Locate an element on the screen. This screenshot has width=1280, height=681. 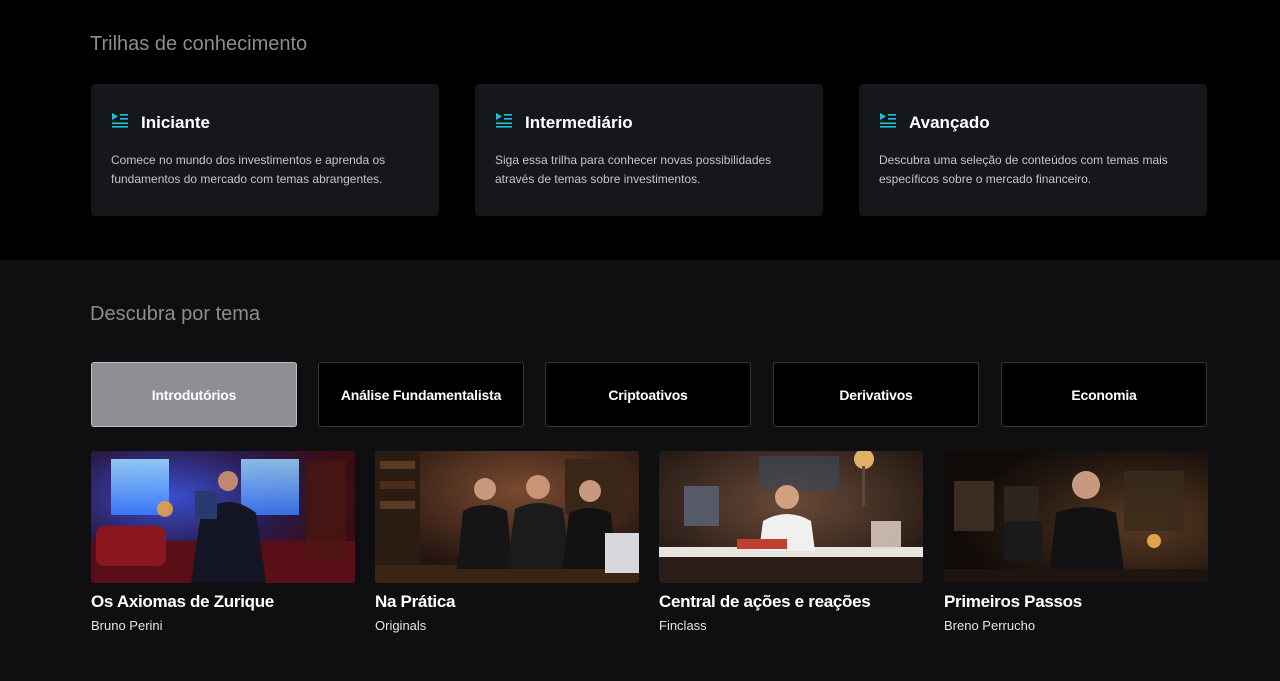
tab-introdutorios: Introdutórios is located at coordinates (194, 394).